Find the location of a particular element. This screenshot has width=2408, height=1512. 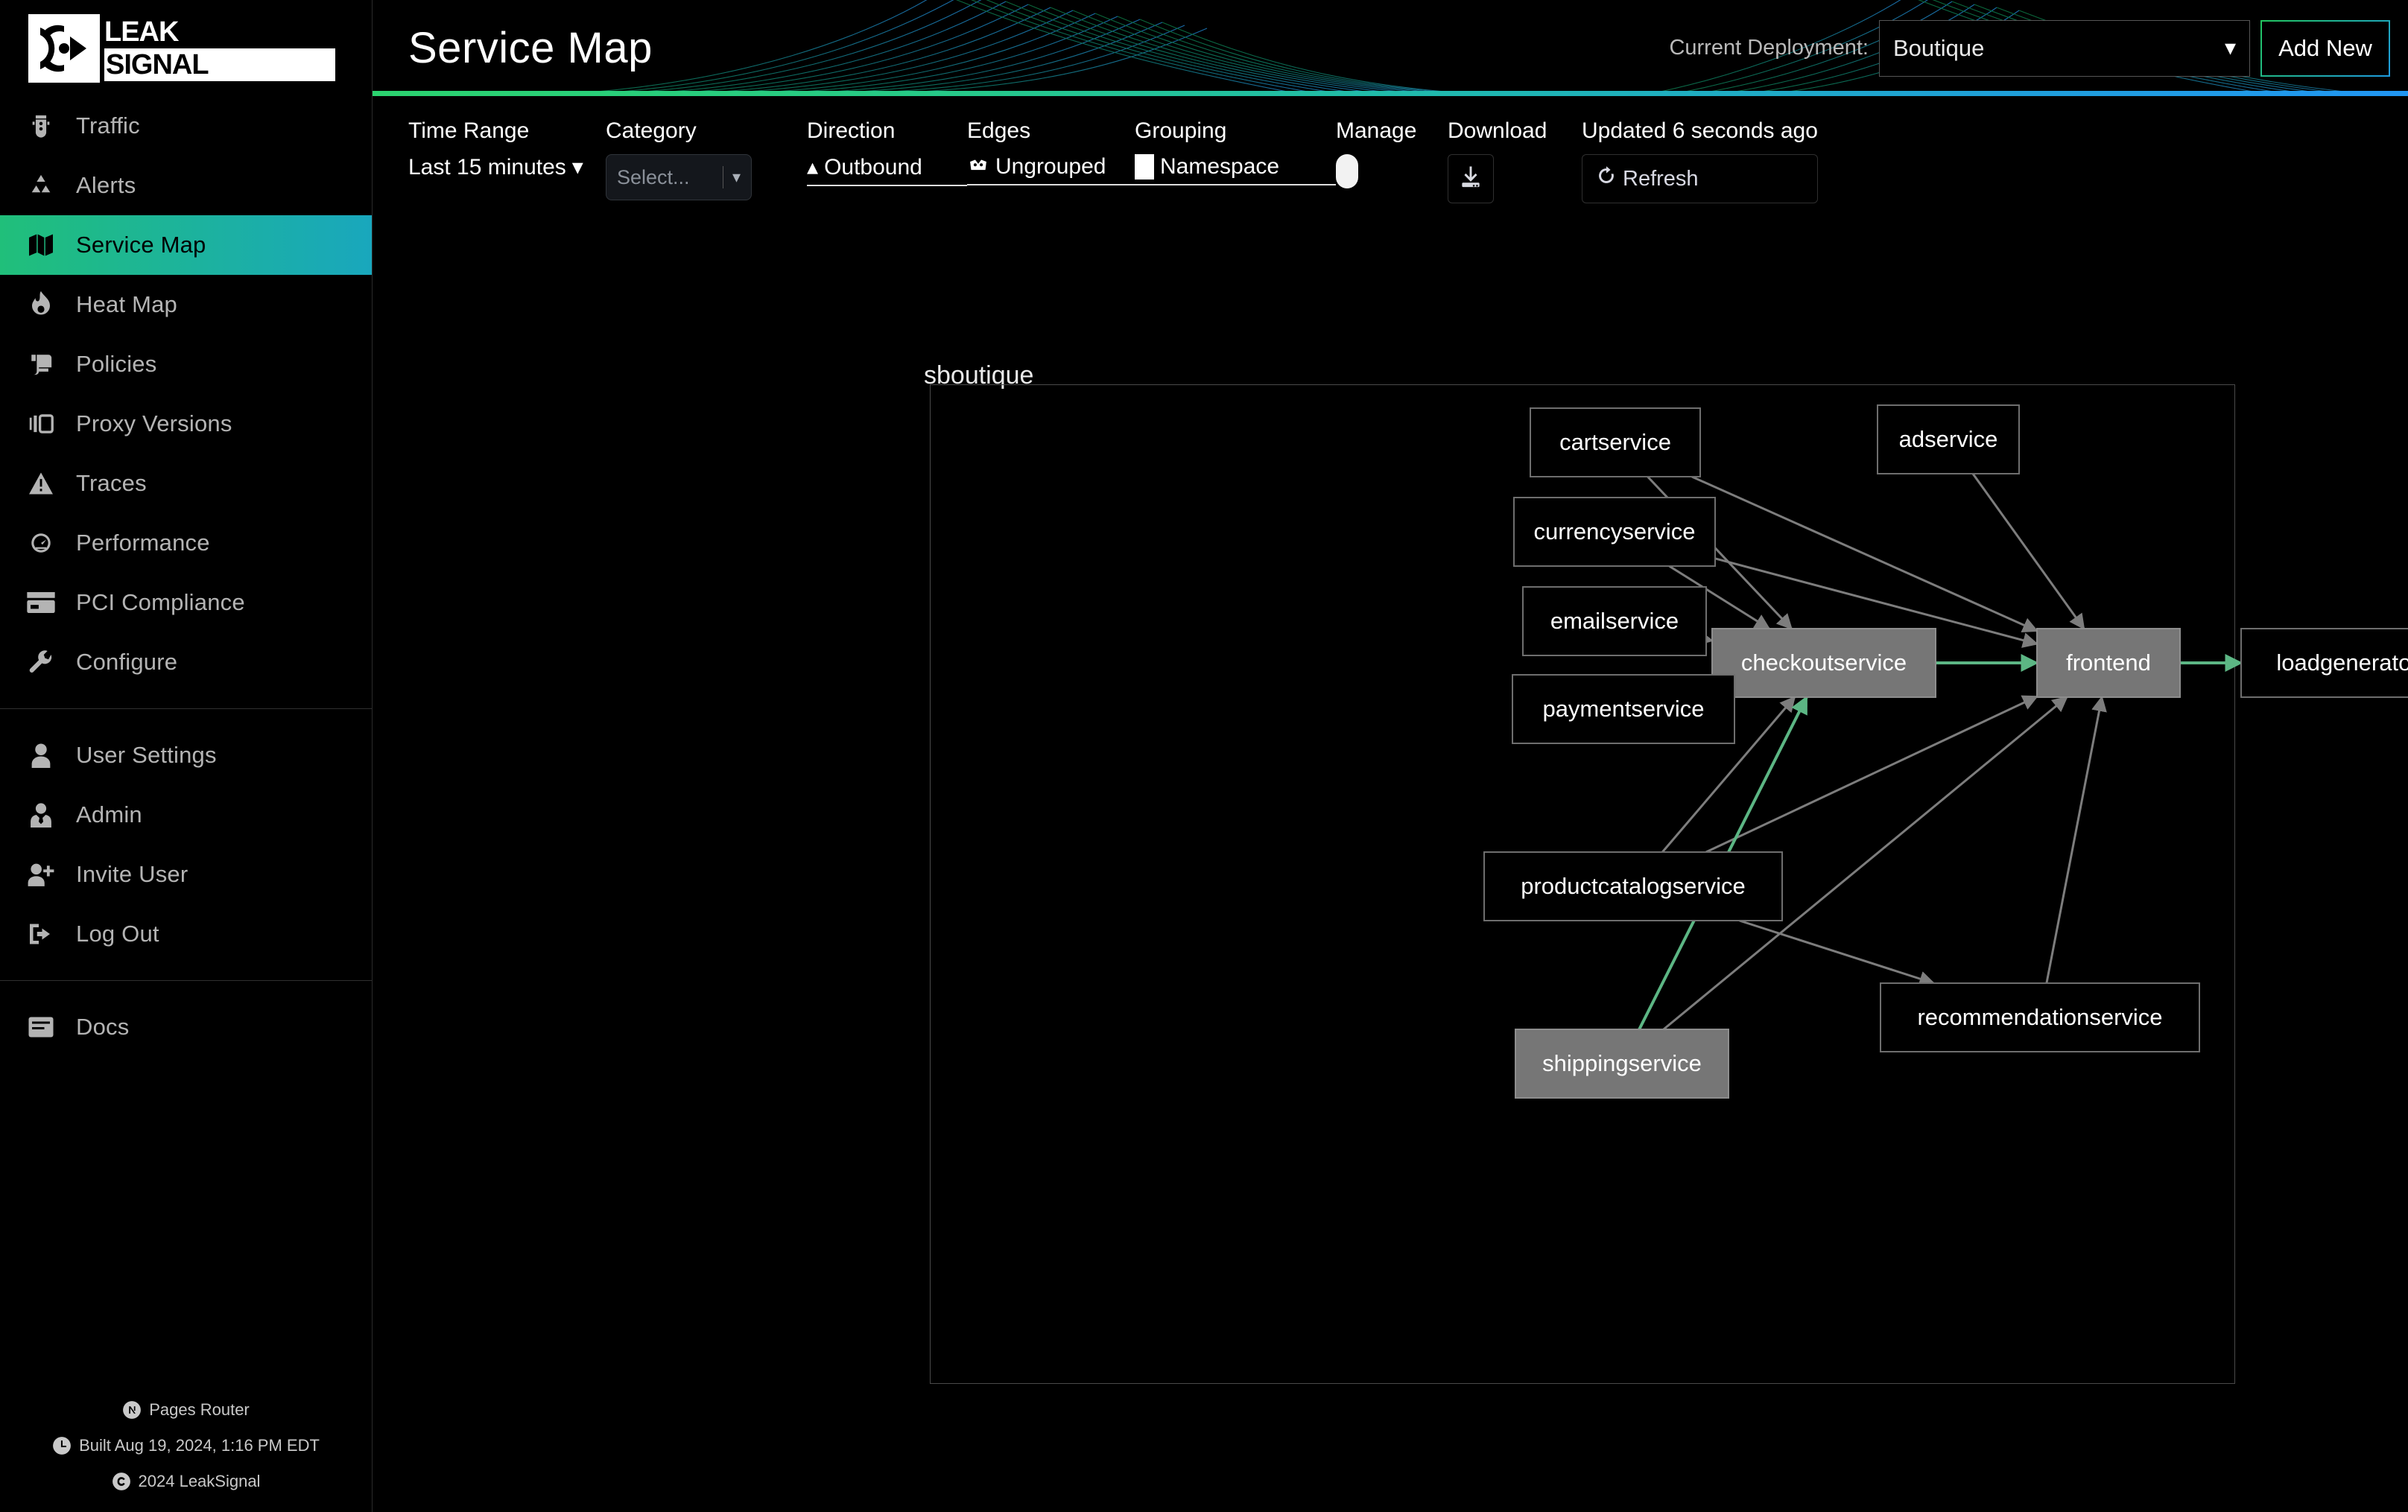

deployment-label: Current Deployment: is located at coordinates (1769, 48).